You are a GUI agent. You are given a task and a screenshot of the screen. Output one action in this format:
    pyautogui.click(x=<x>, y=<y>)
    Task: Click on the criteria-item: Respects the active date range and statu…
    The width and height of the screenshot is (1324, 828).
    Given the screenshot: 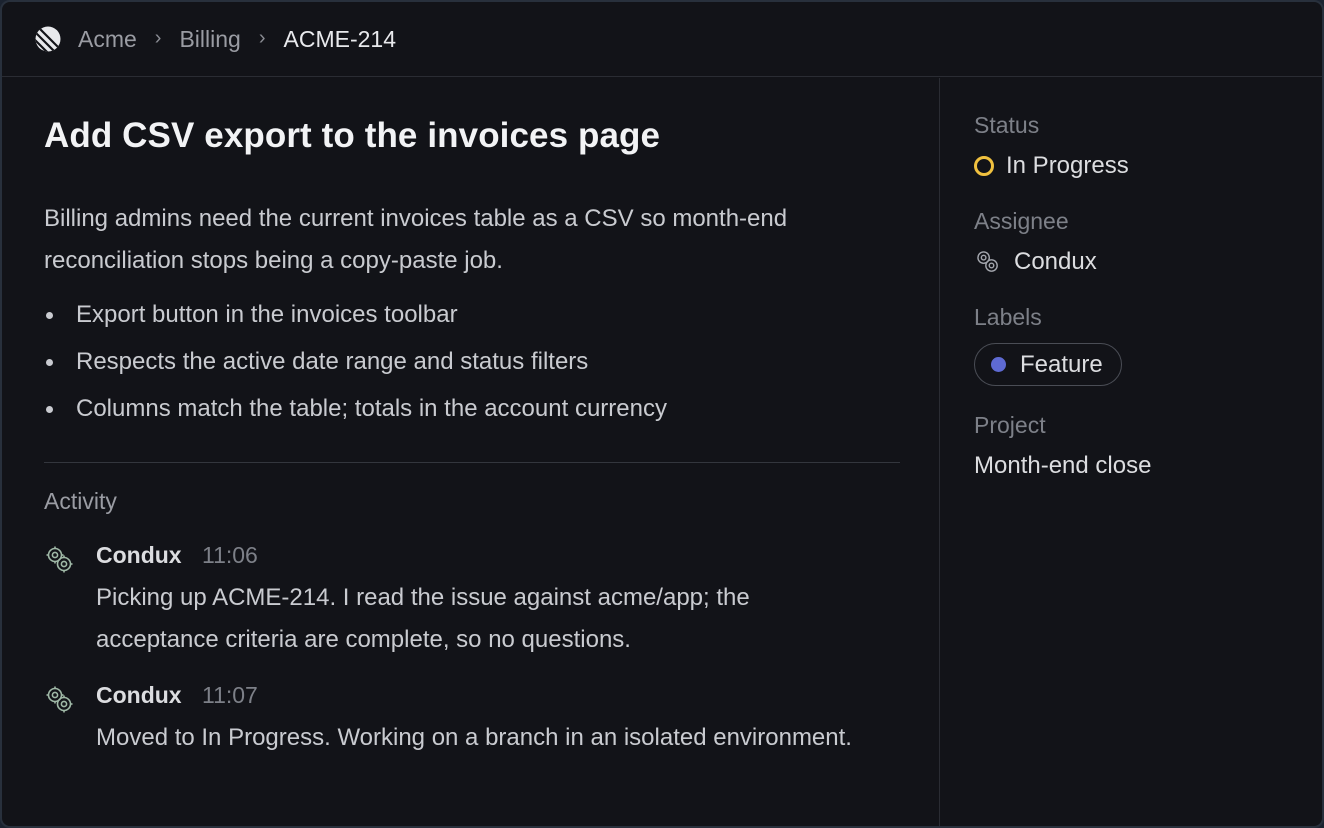 What is the action you would take?
    pyautogui.click(x=355, y=363)
    